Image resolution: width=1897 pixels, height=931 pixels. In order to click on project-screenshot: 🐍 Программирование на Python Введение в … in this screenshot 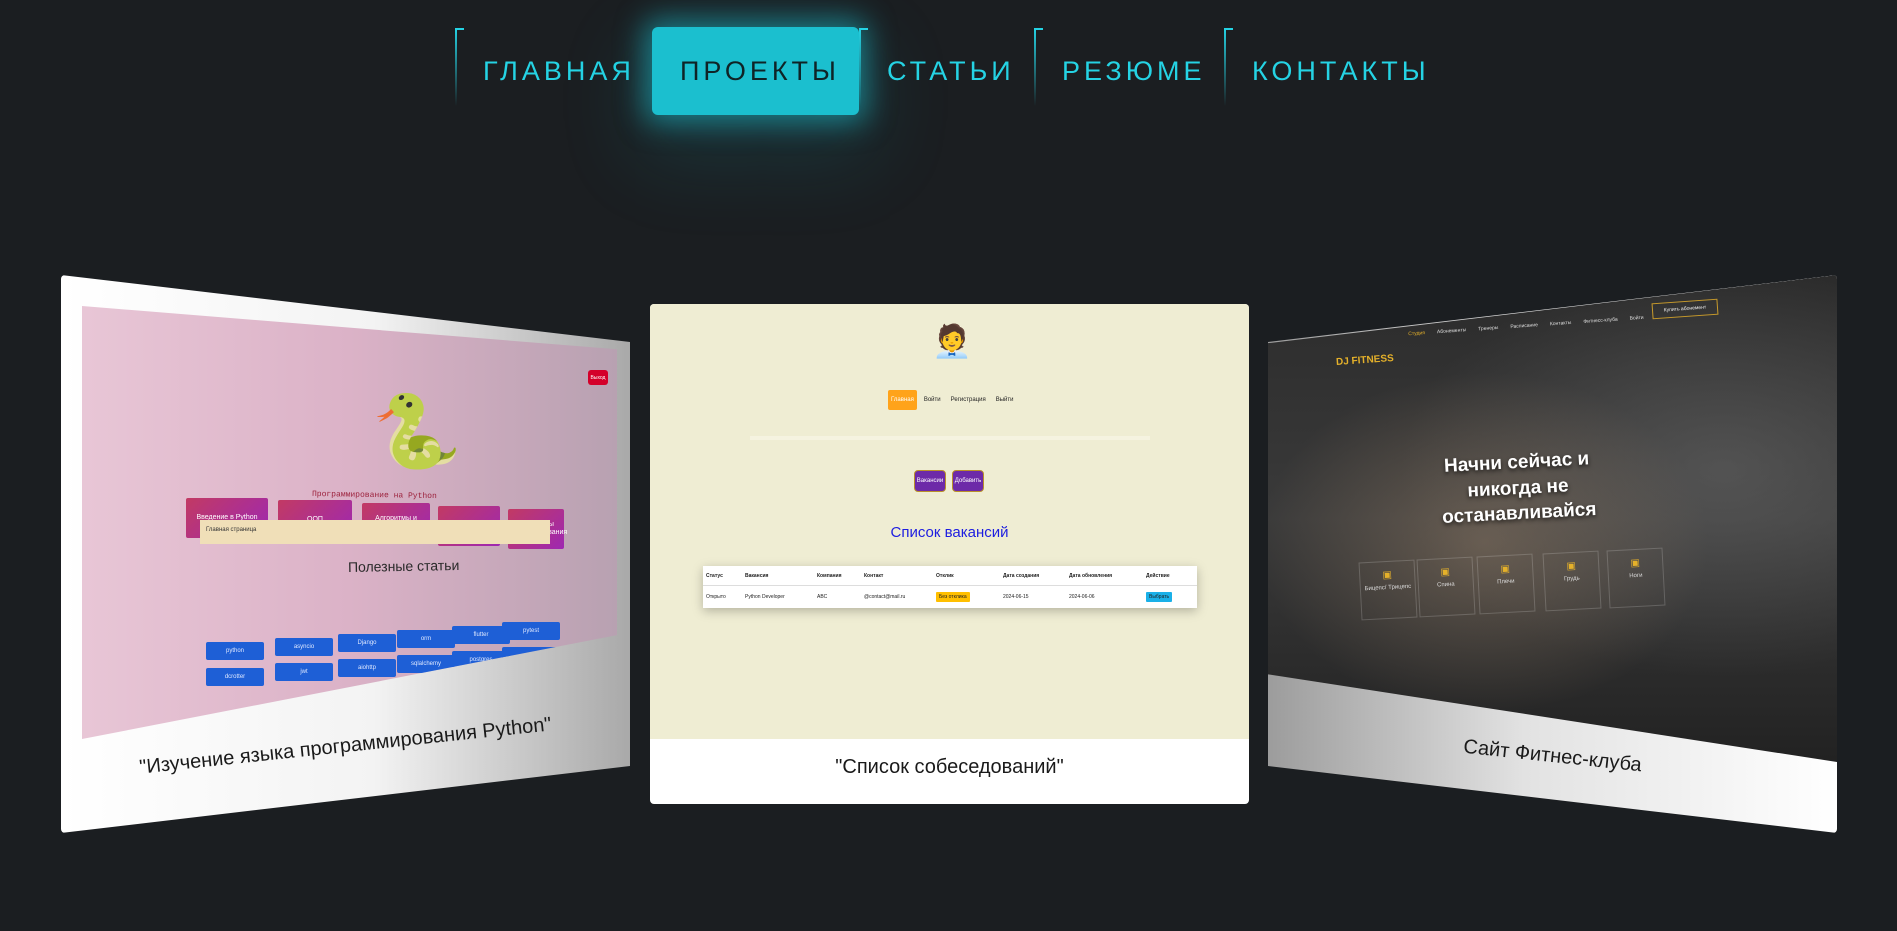, I will do `click(349, 522)`.